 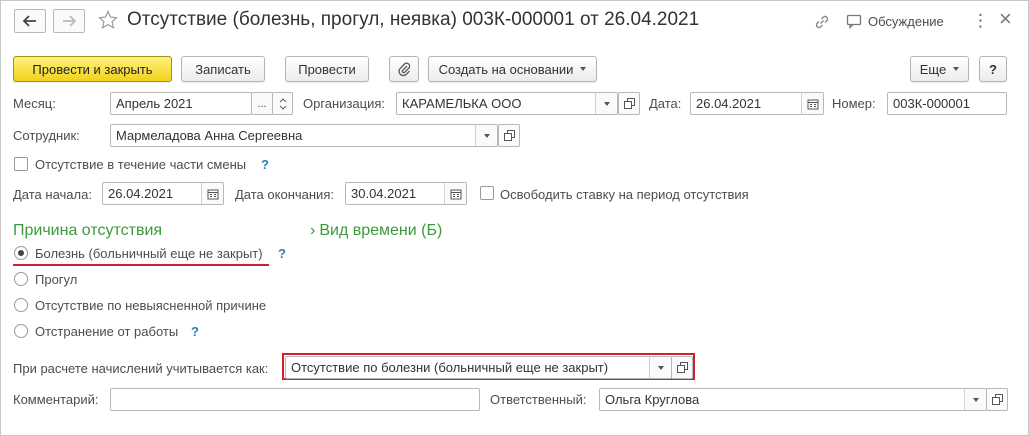 I want to click on organization-open-button, so click(x=629, y=103).